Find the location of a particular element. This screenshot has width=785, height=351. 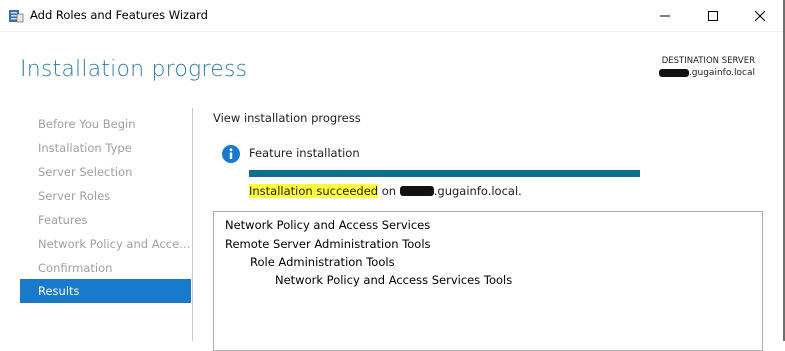

page-title: Installation progress is located at coordinates (134, 69).